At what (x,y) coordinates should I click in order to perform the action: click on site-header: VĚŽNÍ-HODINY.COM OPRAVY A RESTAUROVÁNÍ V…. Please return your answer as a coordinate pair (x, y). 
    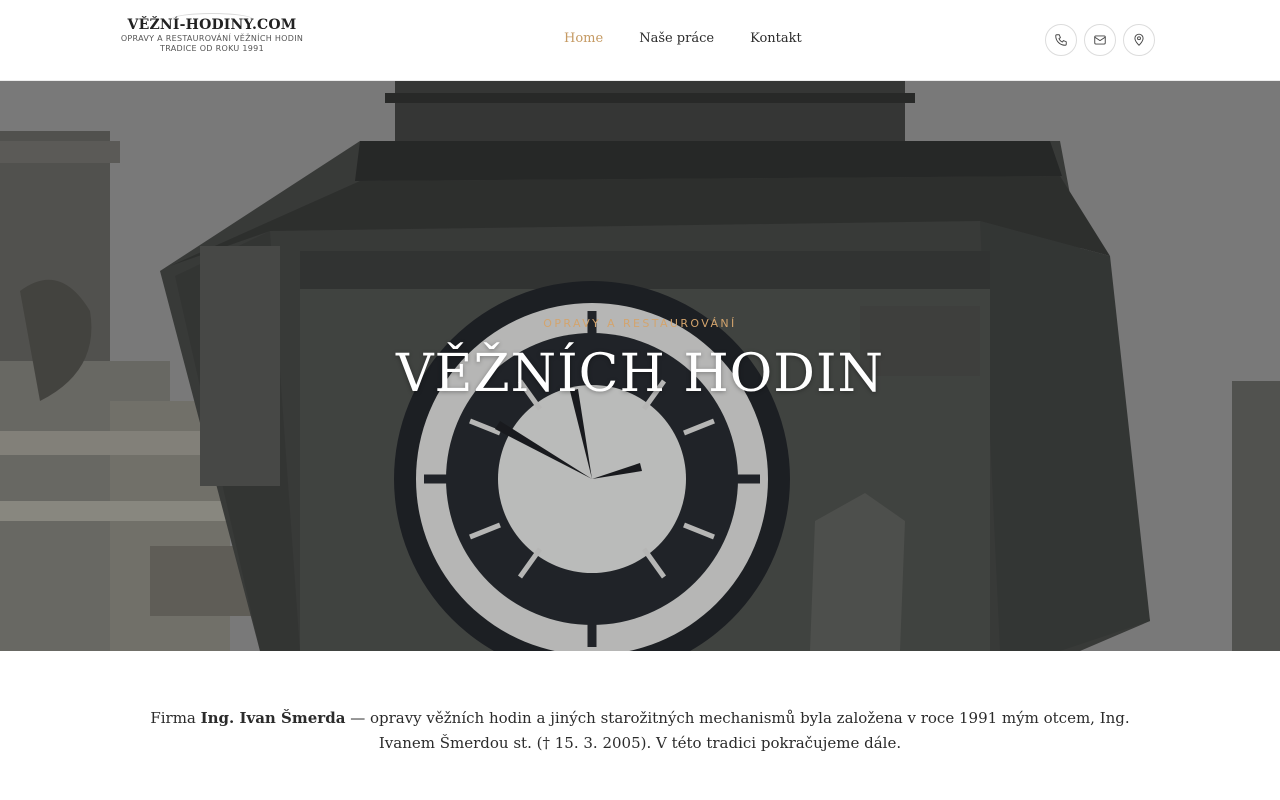
    Looking at the image, I should click on (640, 40).